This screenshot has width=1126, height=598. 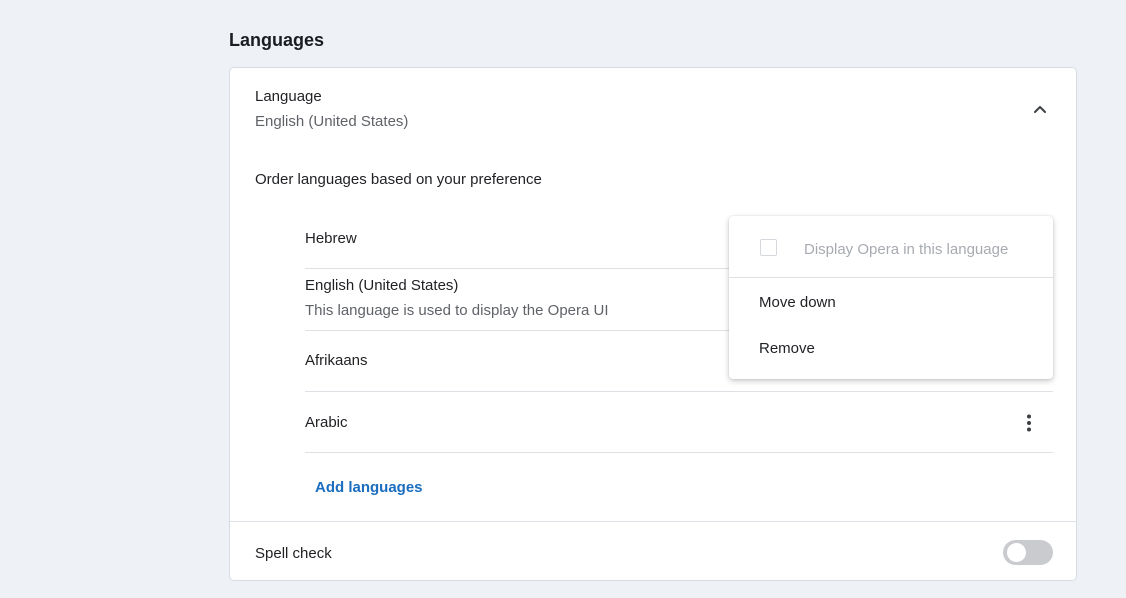 I want to click on toggle-knob, so click(x=1016, y=552).